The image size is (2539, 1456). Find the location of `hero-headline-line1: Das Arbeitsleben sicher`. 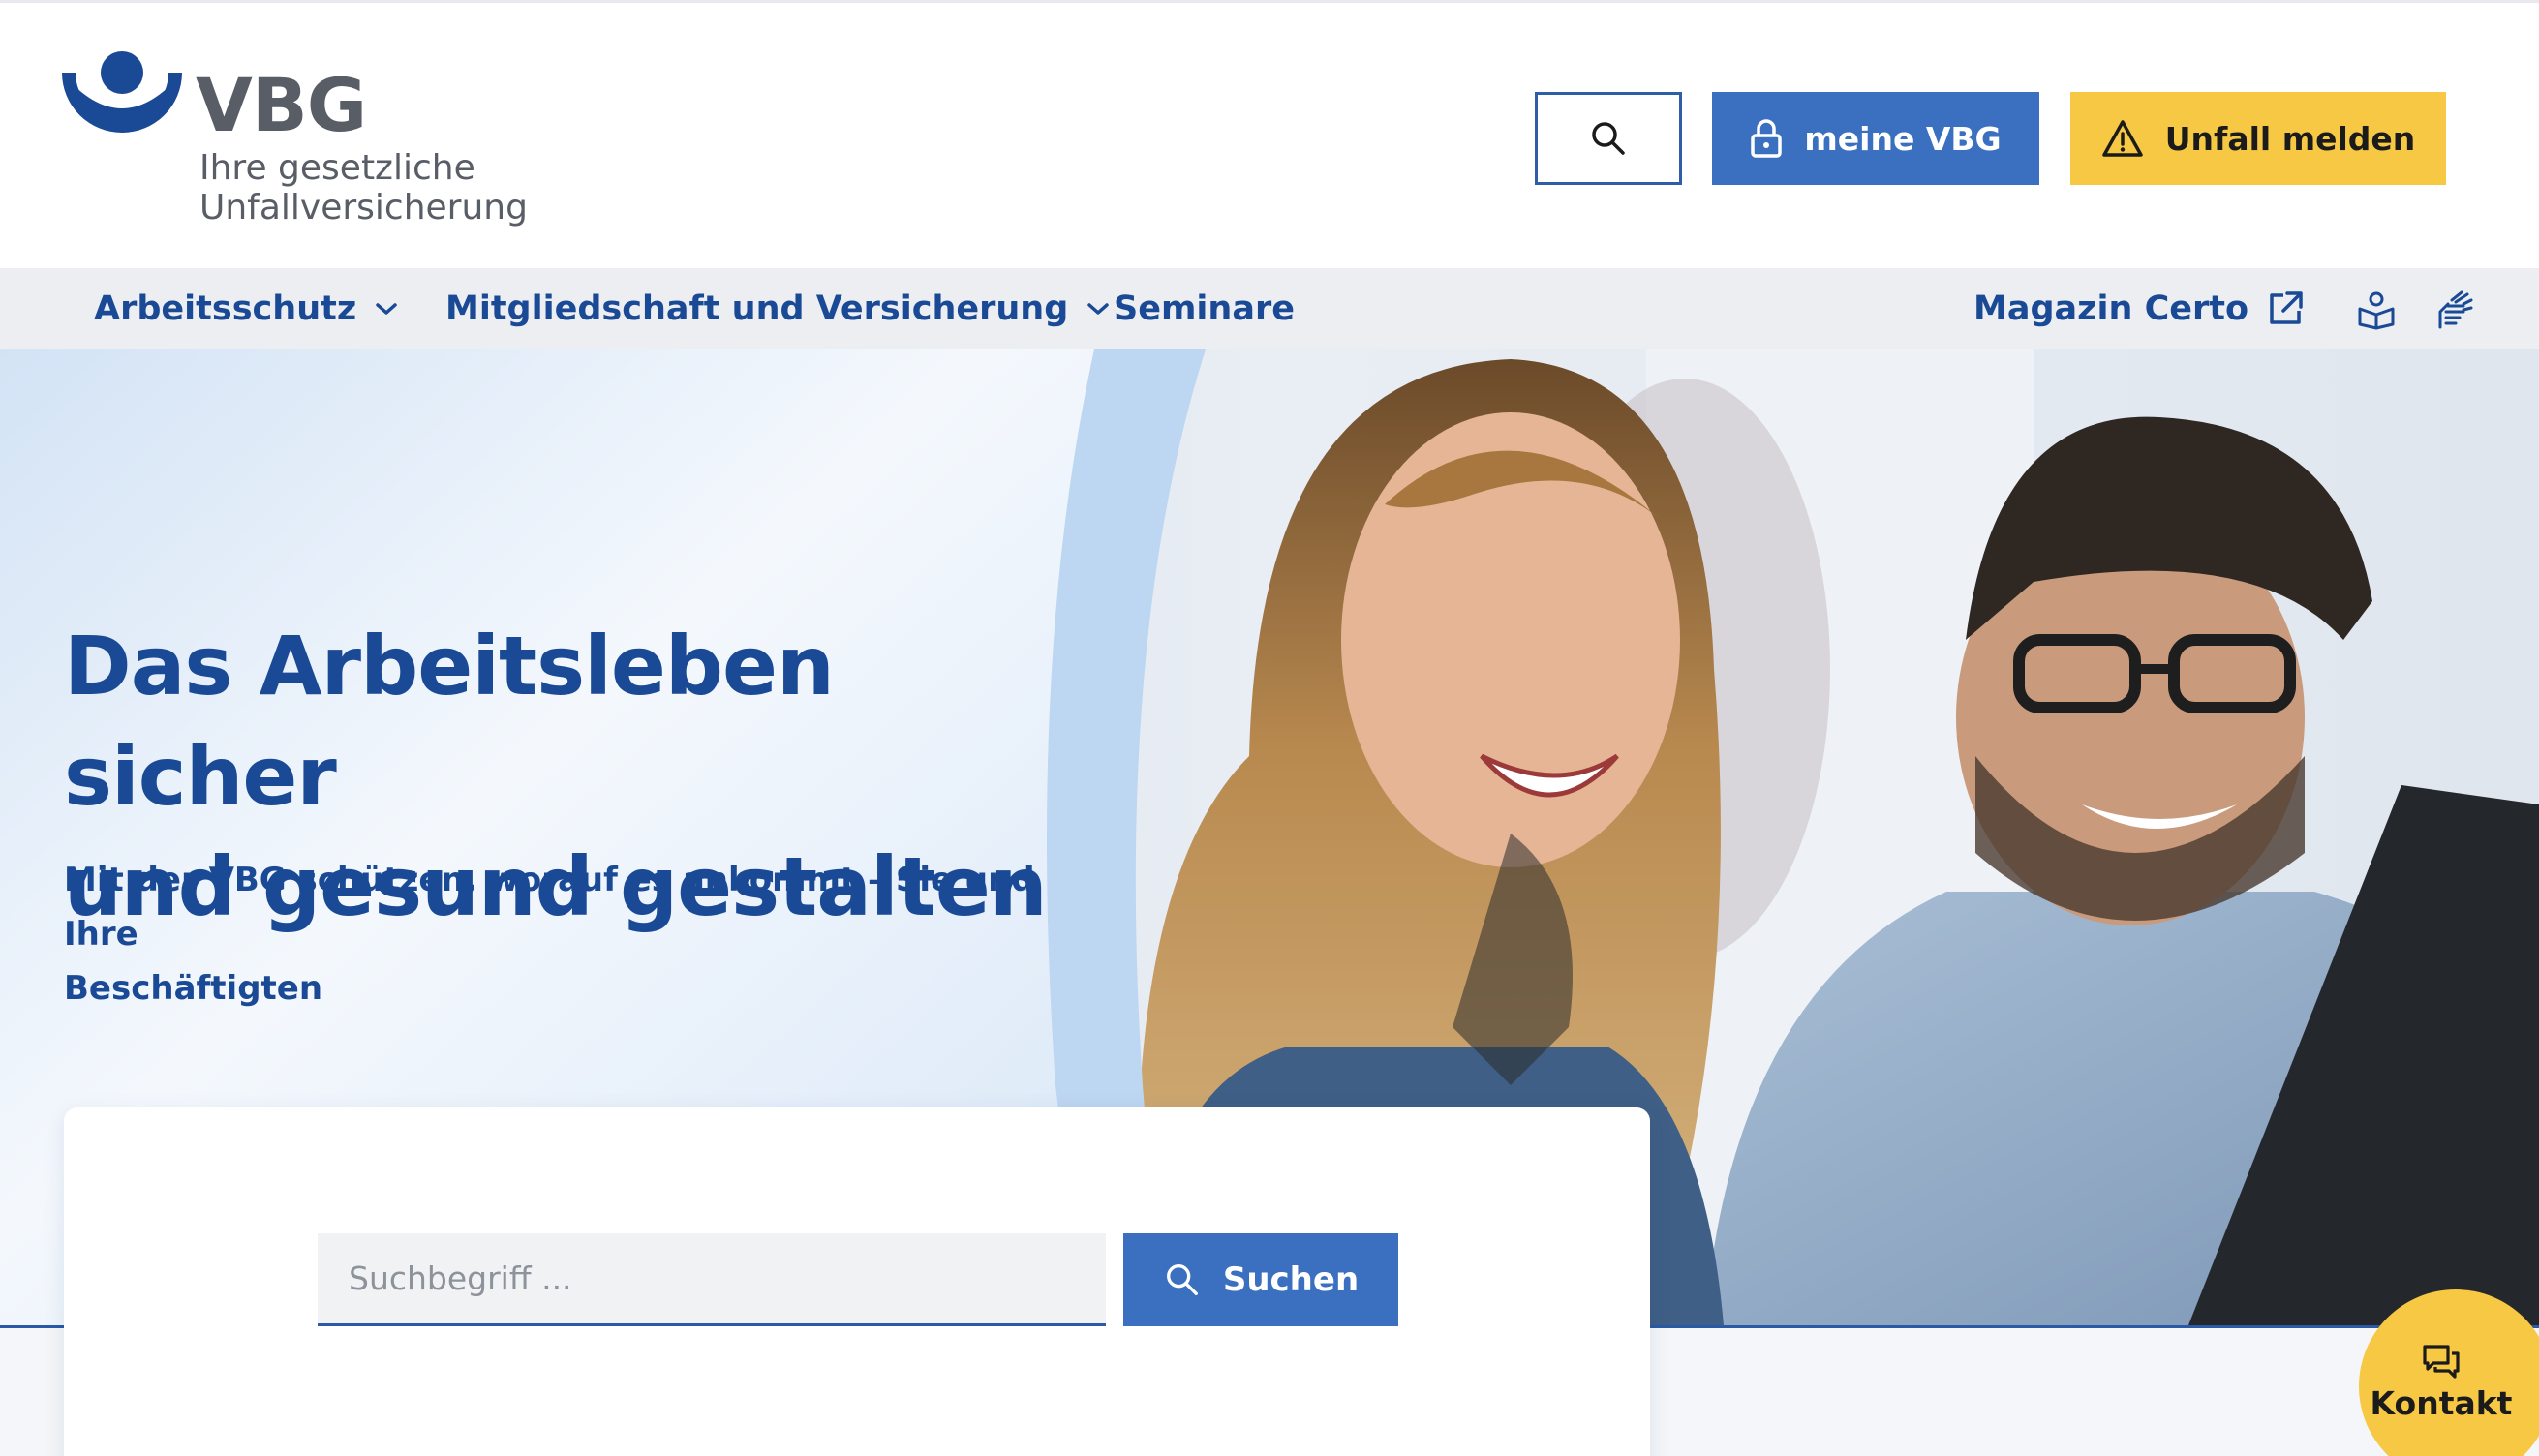

hero-headline-line1: Das Arbeitsleben sicher is located at coordinates (449, 721).